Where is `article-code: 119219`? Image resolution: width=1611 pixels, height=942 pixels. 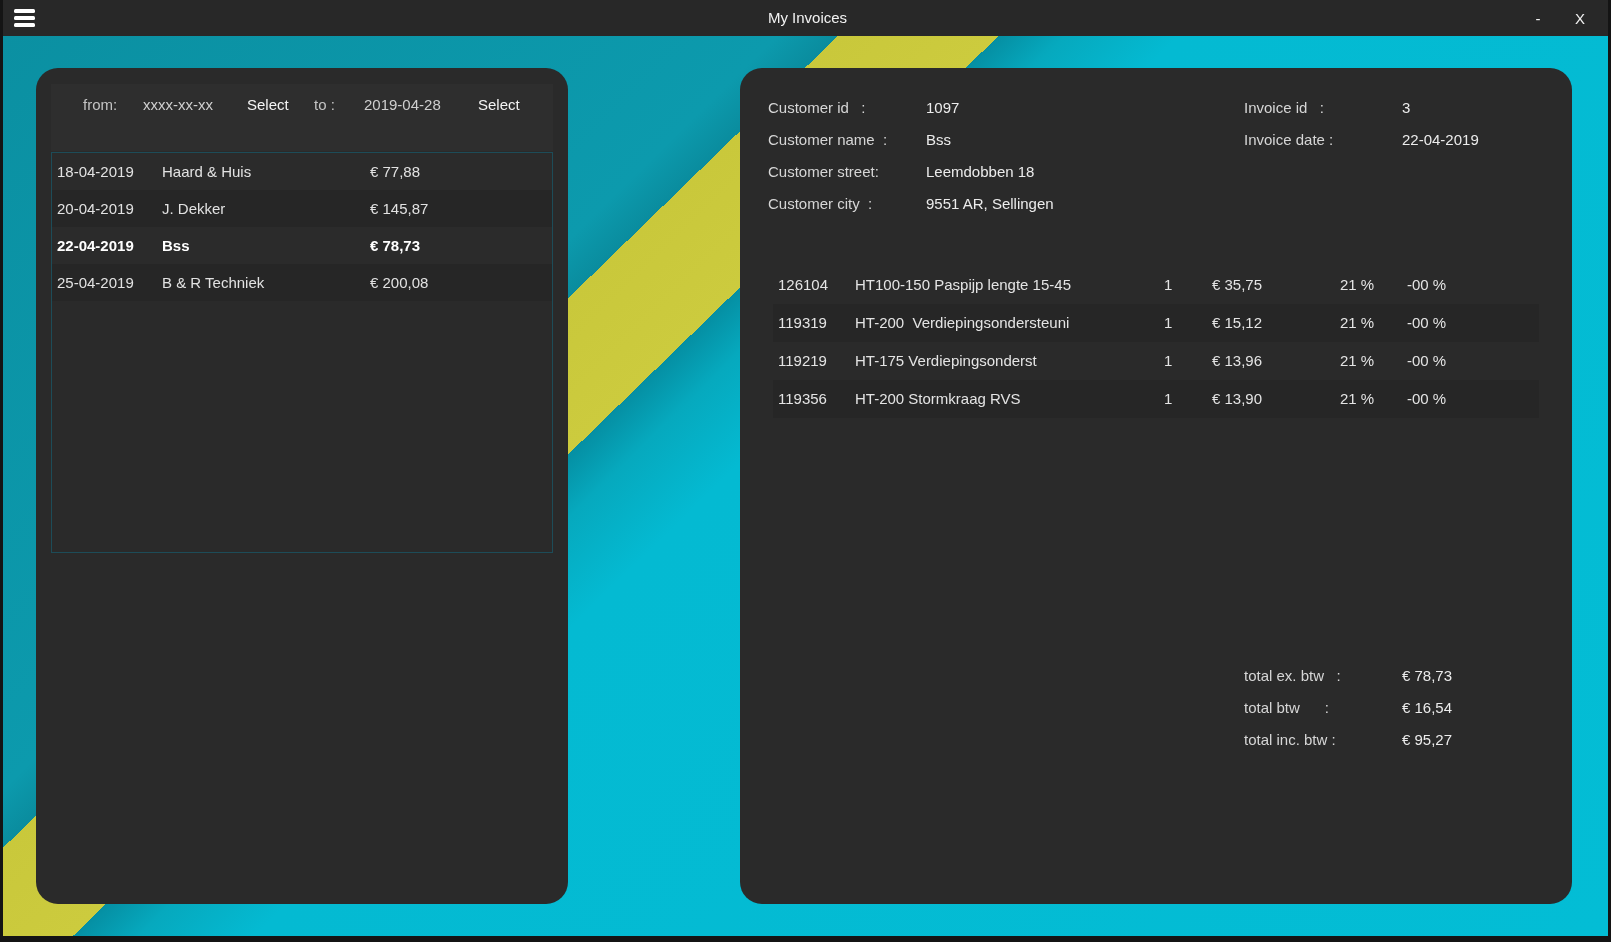 article-code: 119219 is located at coordinates (802, 361).